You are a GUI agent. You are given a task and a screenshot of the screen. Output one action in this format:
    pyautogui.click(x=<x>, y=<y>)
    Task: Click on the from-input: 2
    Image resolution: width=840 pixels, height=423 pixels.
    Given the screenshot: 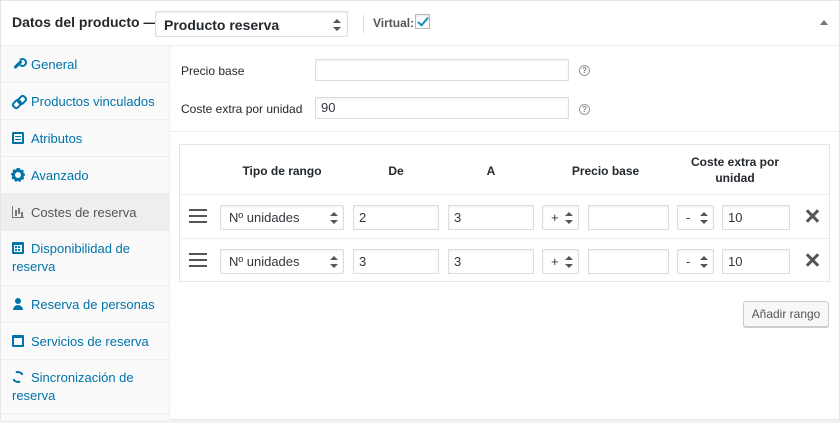 What is the action you would take?
    pyautogui.click(x=396, y=217)
    